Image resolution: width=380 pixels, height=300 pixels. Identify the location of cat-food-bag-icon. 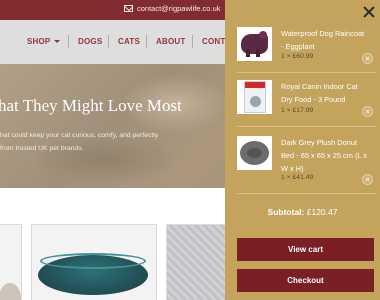
(255, 97).